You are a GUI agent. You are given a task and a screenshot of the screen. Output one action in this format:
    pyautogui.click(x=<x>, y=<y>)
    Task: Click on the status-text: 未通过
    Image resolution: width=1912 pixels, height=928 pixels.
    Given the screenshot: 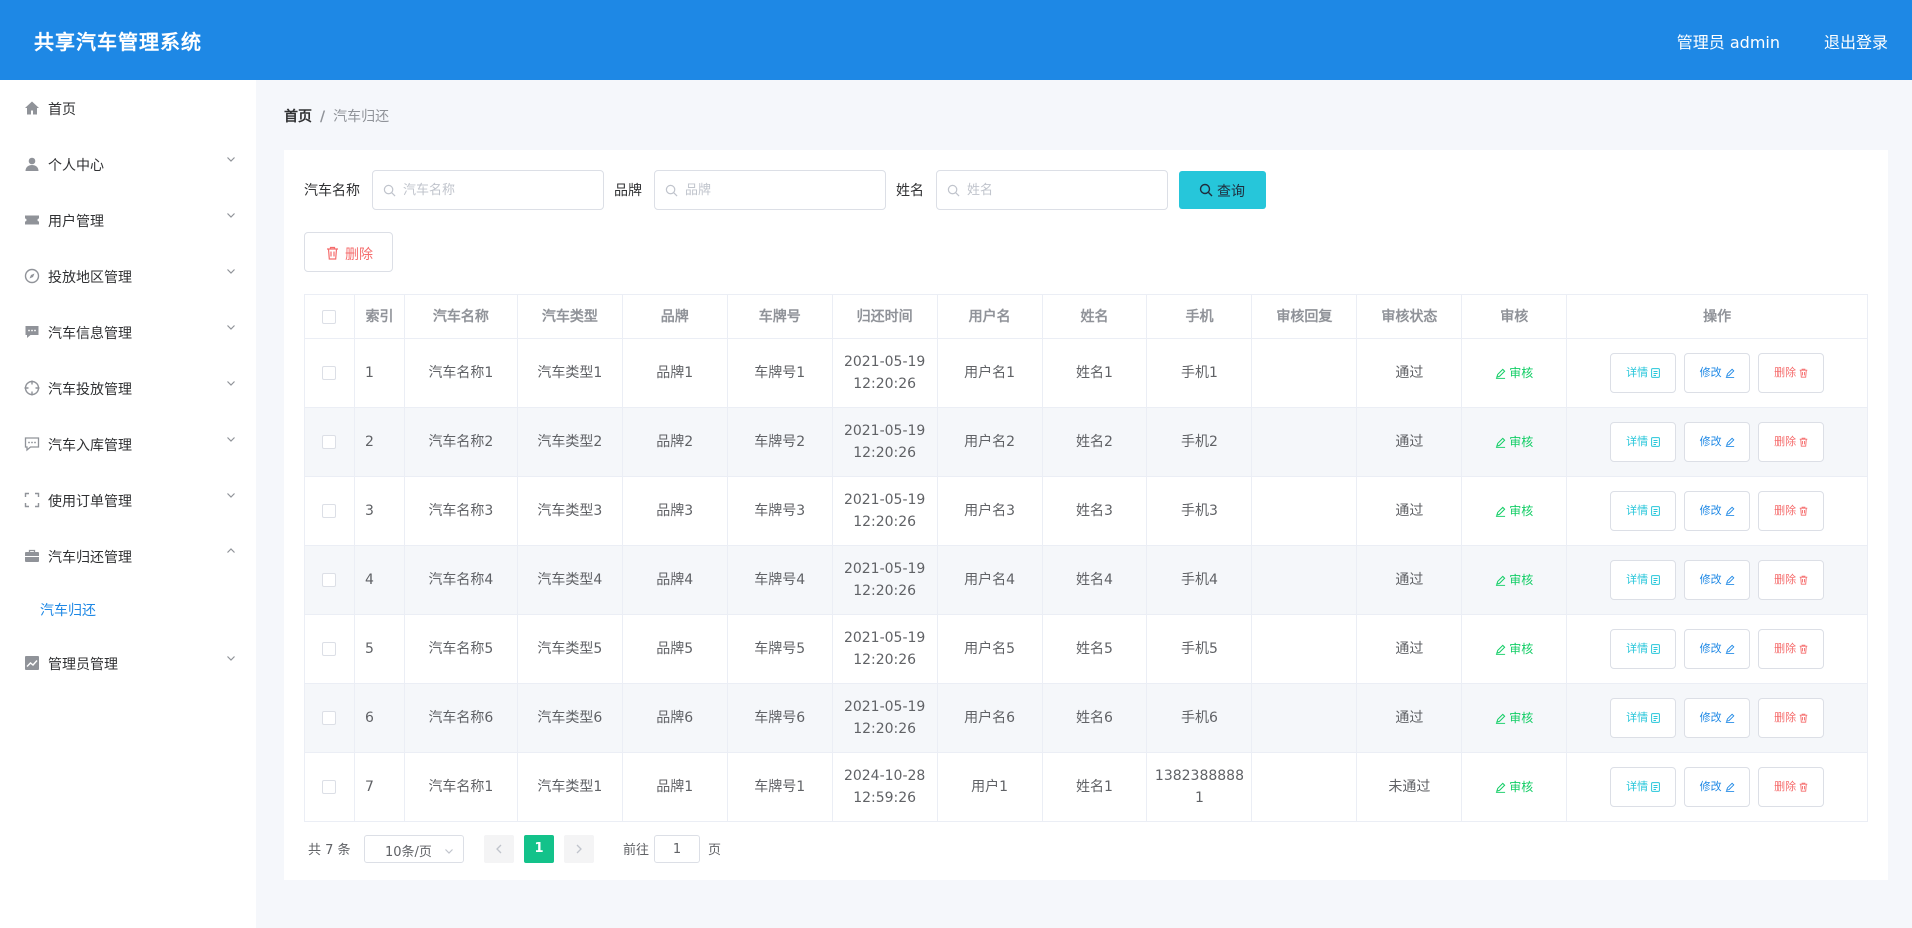 What is the action you would take?
    pyautogui.click(x=1409, y=787)
    